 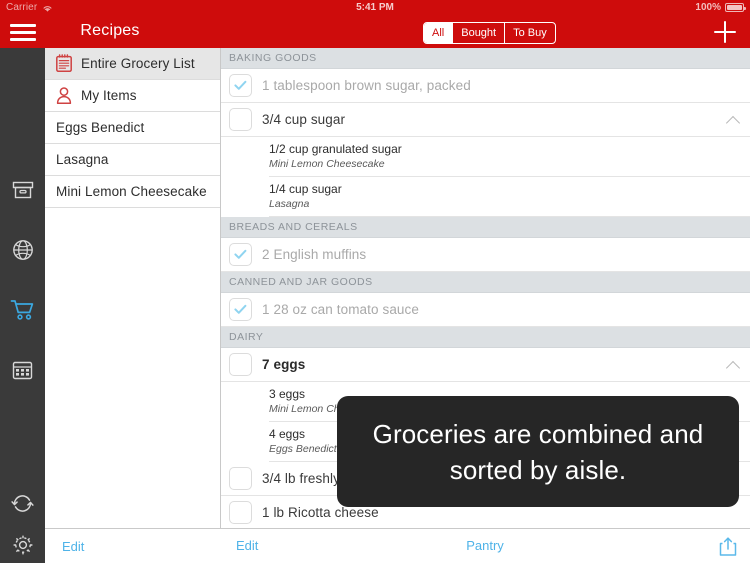 I want to click on grocery-item-label: 1 lb Ricotta cheese, so click(x=320, y=512).